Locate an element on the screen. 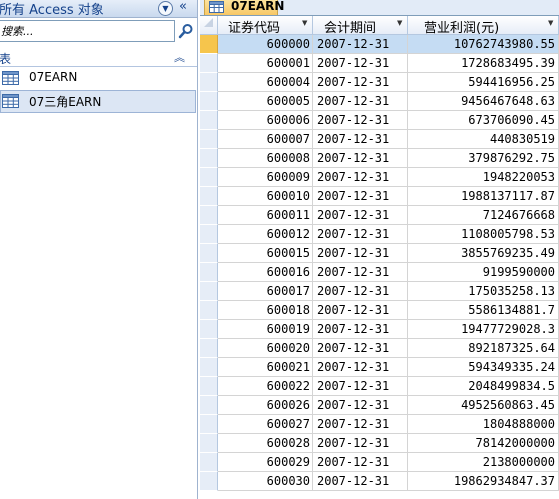 Image resolution: width=559 pixels, height=499 pixels. cell-operating-profit: 19862934847.37 is located at coordinates (483, 481).